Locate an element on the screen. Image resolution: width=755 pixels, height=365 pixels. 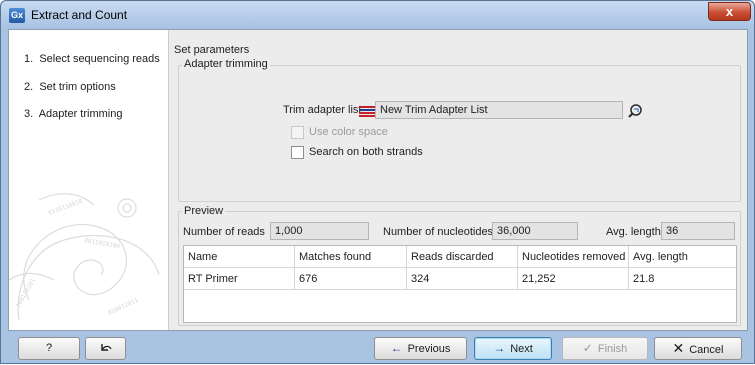
column-header-matches: Matches found is located at coordinates (351, 257).